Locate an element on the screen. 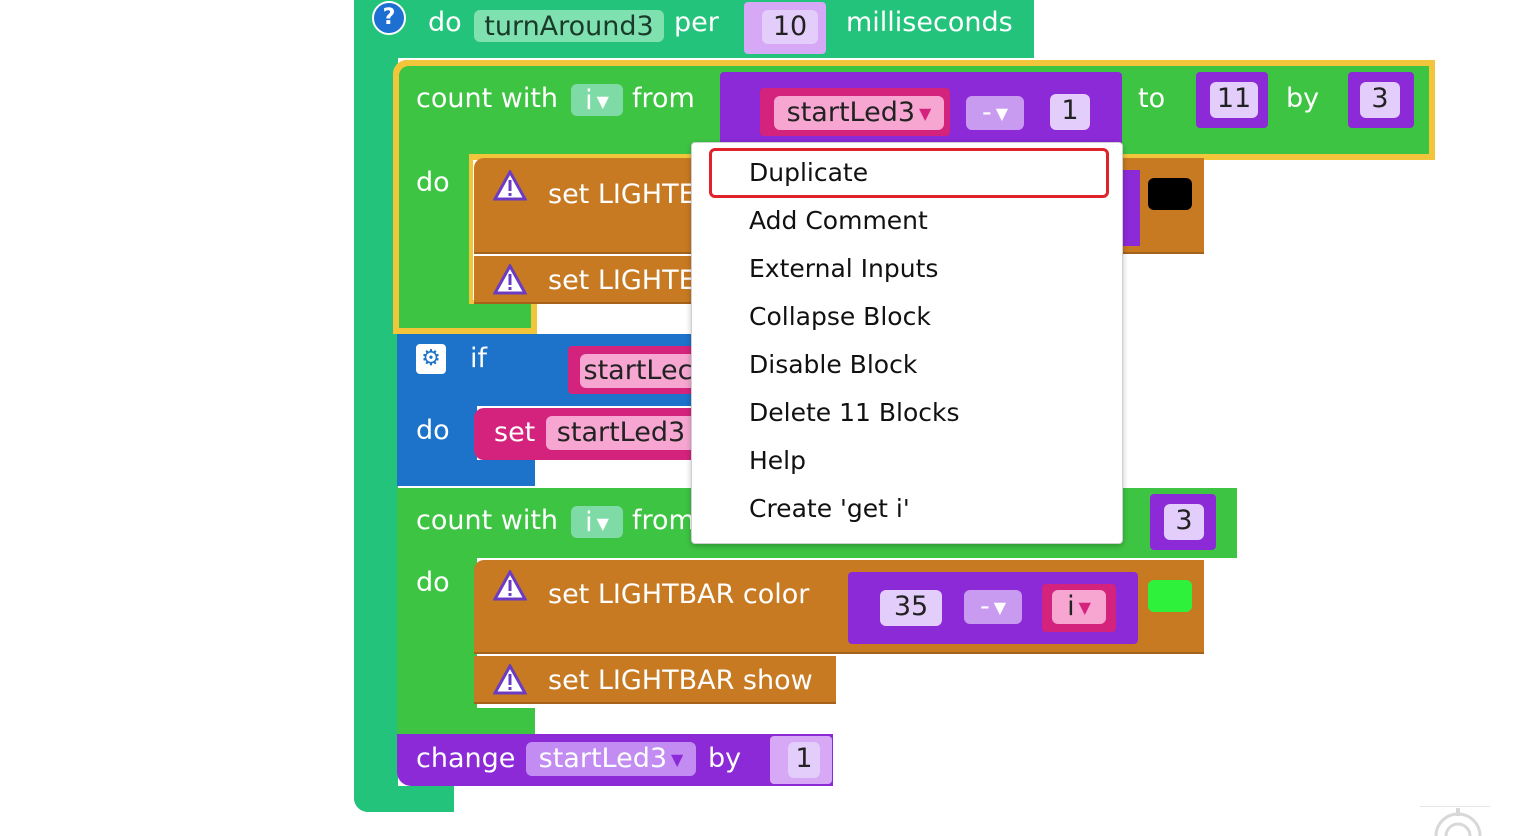 This screenshot has width=1530, height=836. count-loop-2-variable-dropdown: i ▼ is located at coordinates (597, 522).